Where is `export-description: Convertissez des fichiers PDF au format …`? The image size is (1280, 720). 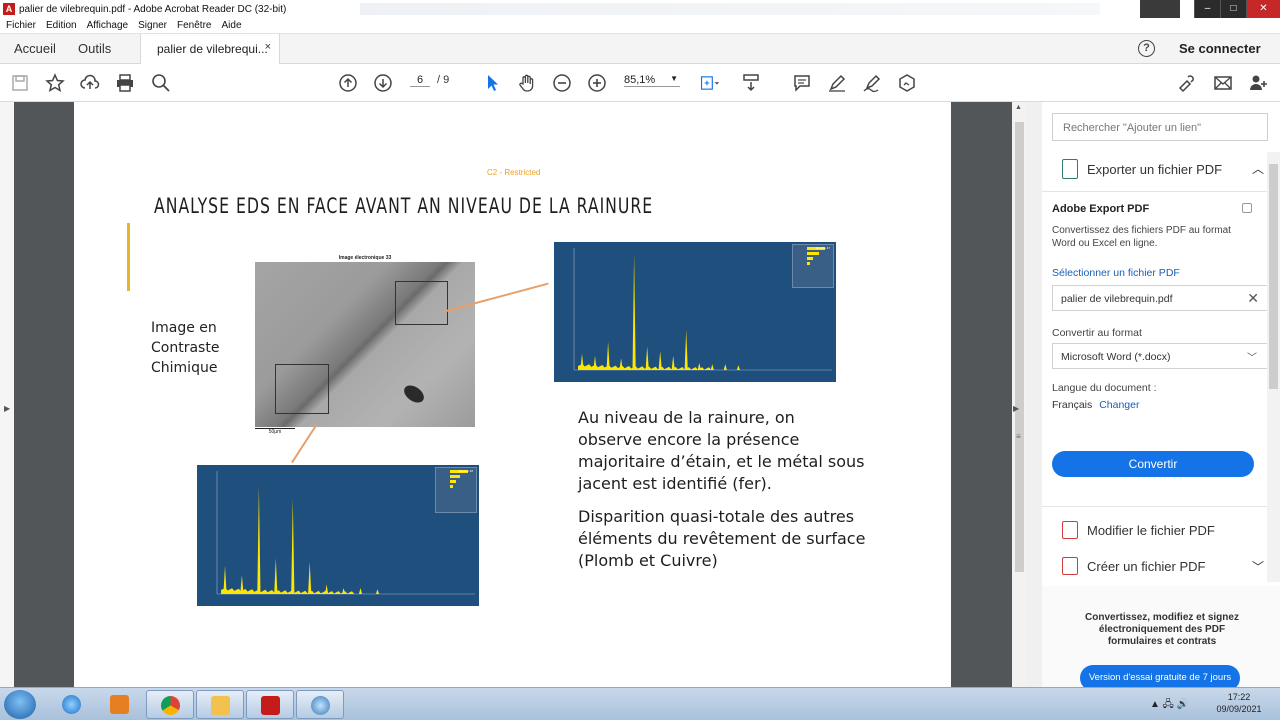
export-description: Convertissez des fichiers PDF au format … is located at coordinates (1141, 237).